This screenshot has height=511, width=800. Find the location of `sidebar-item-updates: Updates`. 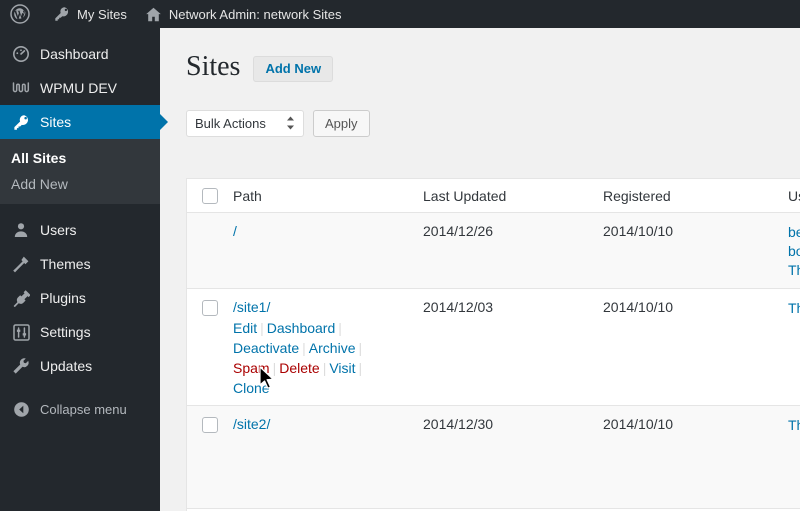

sidebar-item-updates: Updates is located at coordinates (80, 366).